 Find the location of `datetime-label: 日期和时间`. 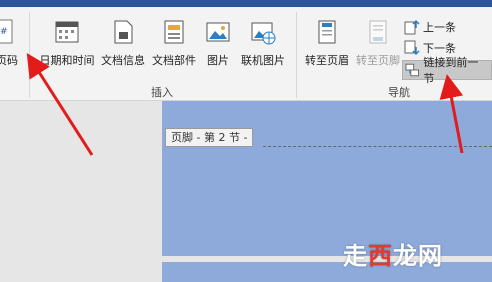

datetime-label: 日期和时间 is located at coordinates (67, 60).